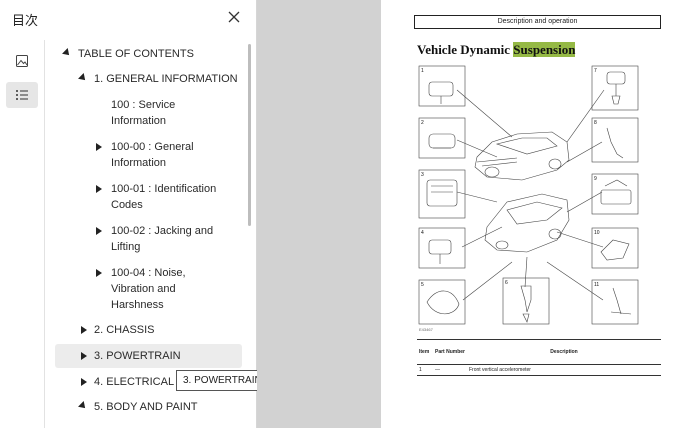 The height and width of the screenshot is (428, 697). What do you see at coordinates (422, 233) in the screenshot?
I see `callout-4: 4` at bounding box center [422, 233].